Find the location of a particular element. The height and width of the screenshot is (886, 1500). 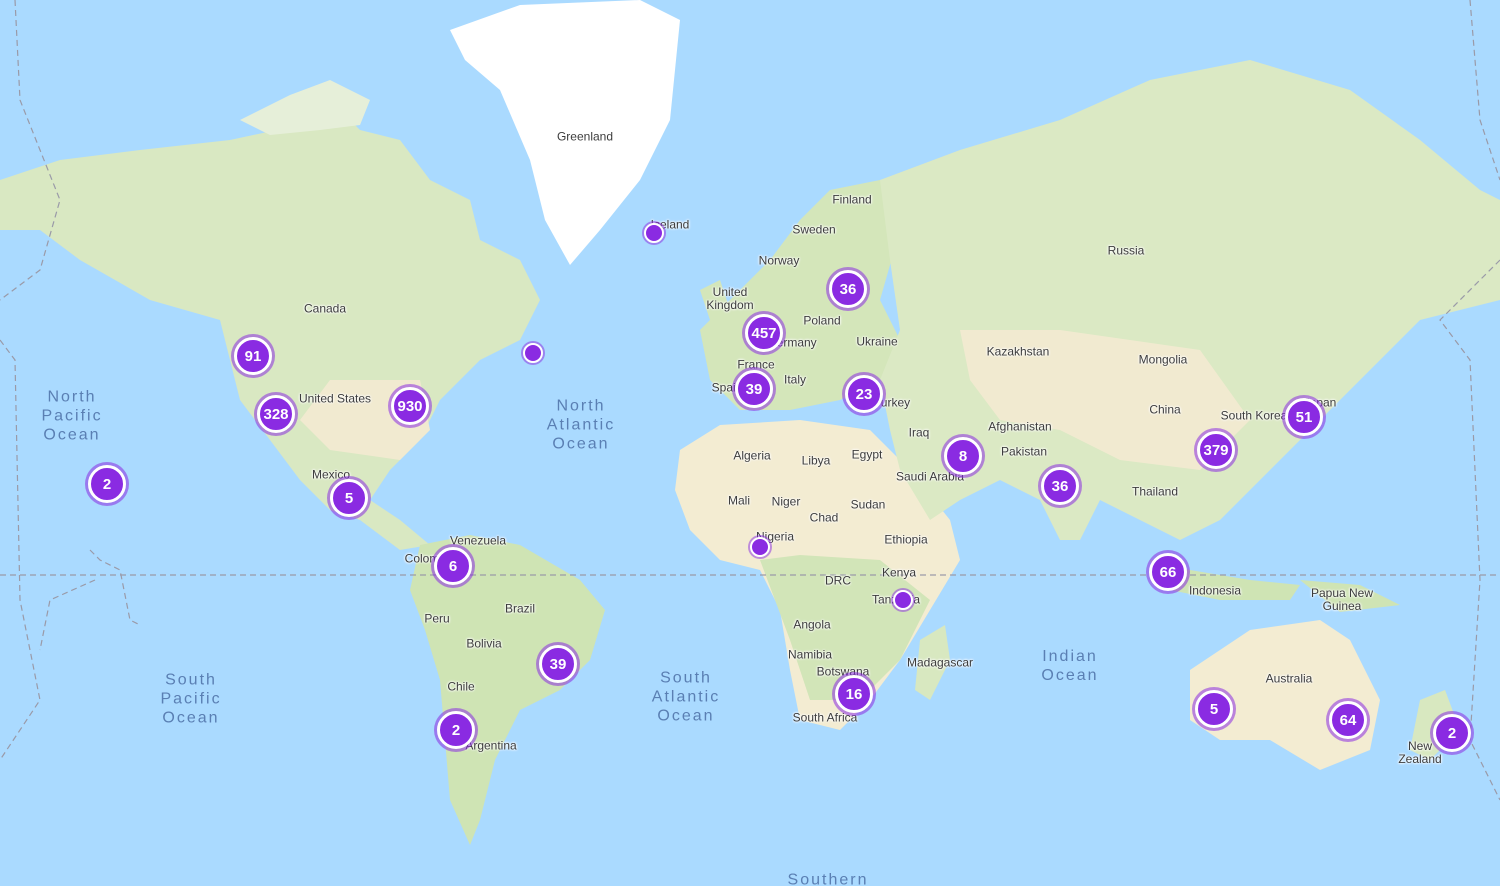

country-label: Italy is located at coordinates (795, 380).